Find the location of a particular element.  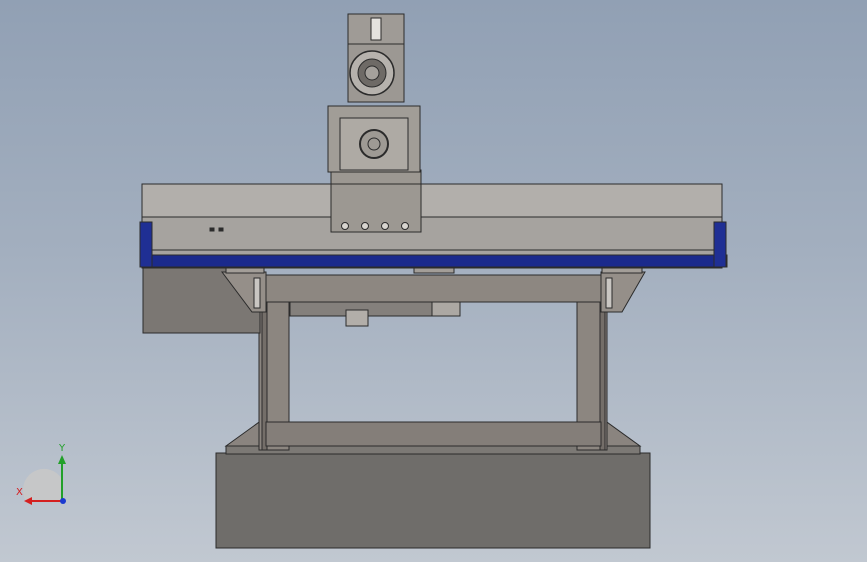

gantry-end-left is located at coordinates (146, 244).